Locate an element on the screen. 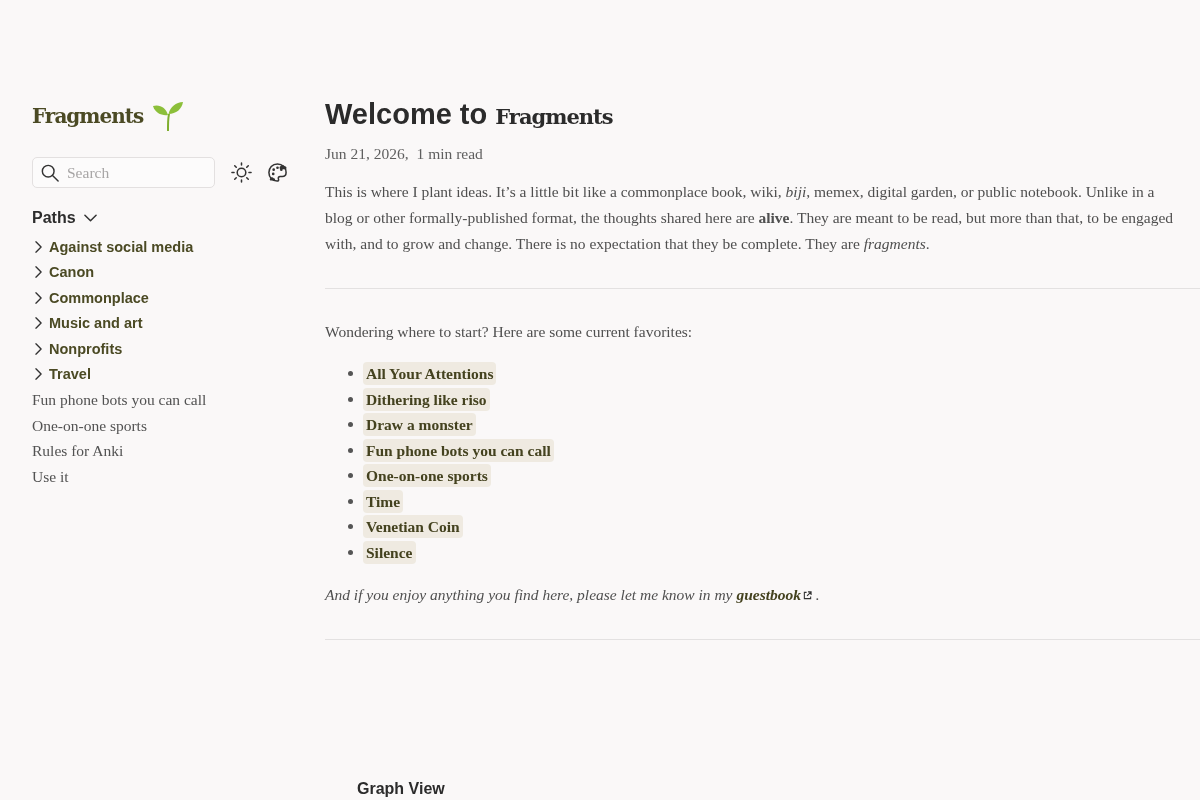  chevron-down-icon is located at coordinates (90, 218).